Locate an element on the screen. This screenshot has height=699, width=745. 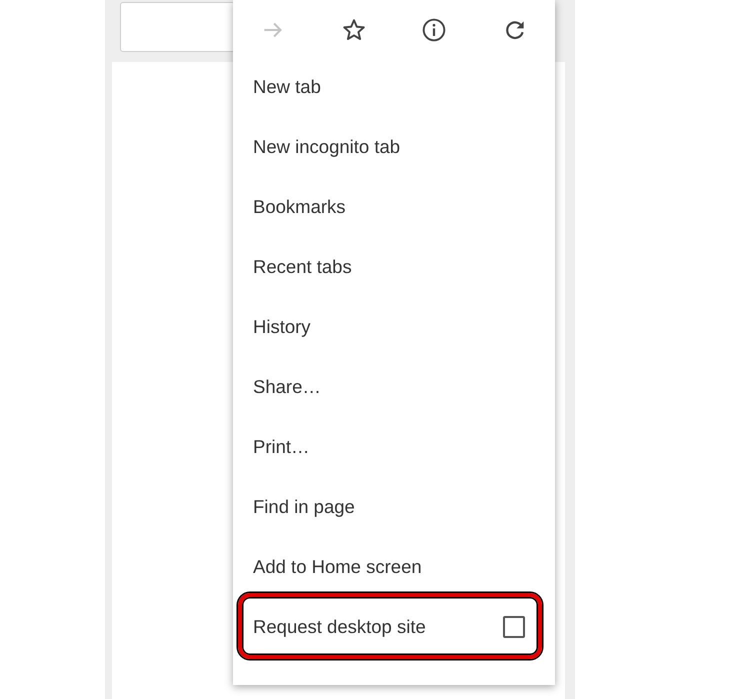
address-field is located at coordinates (177, 27).